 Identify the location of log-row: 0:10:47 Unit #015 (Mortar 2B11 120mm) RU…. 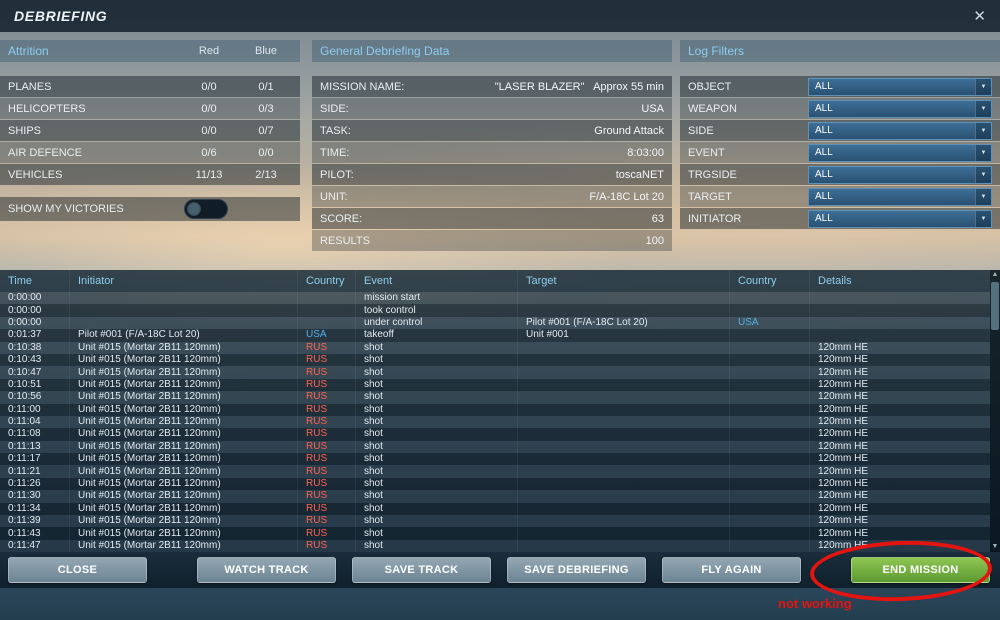
(495, 372).